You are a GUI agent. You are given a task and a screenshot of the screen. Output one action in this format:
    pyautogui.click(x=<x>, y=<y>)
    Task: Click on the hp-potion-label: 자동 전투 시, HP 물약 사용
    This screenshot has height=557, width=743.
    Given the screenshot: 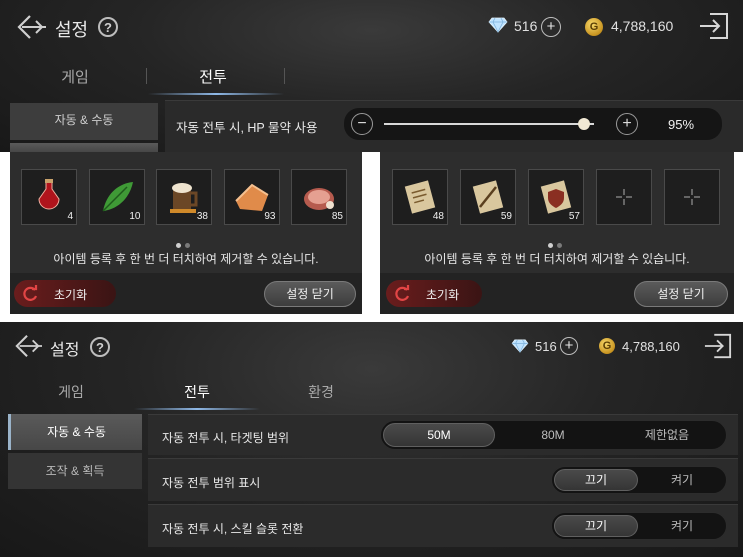 What is the action you would take?
    pyautogui.click(x=247, y=128)
    